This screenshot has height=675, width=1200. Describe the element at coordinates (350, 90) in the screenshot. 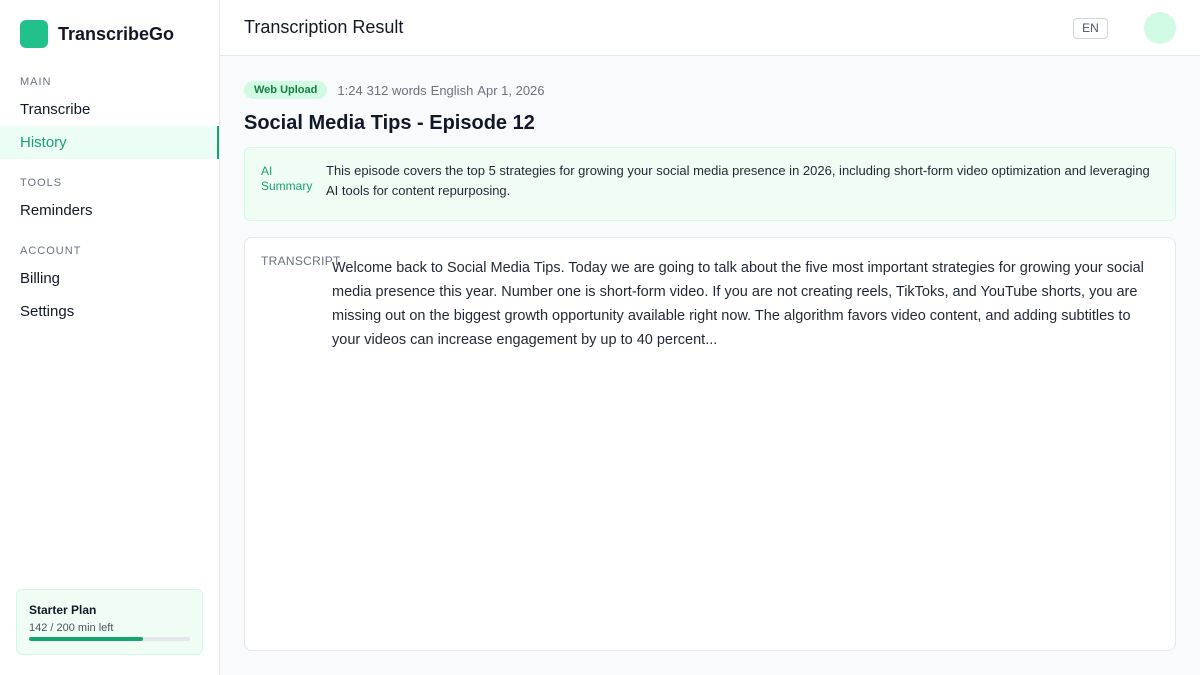

I see `meta-duration: 1:24` at that location.